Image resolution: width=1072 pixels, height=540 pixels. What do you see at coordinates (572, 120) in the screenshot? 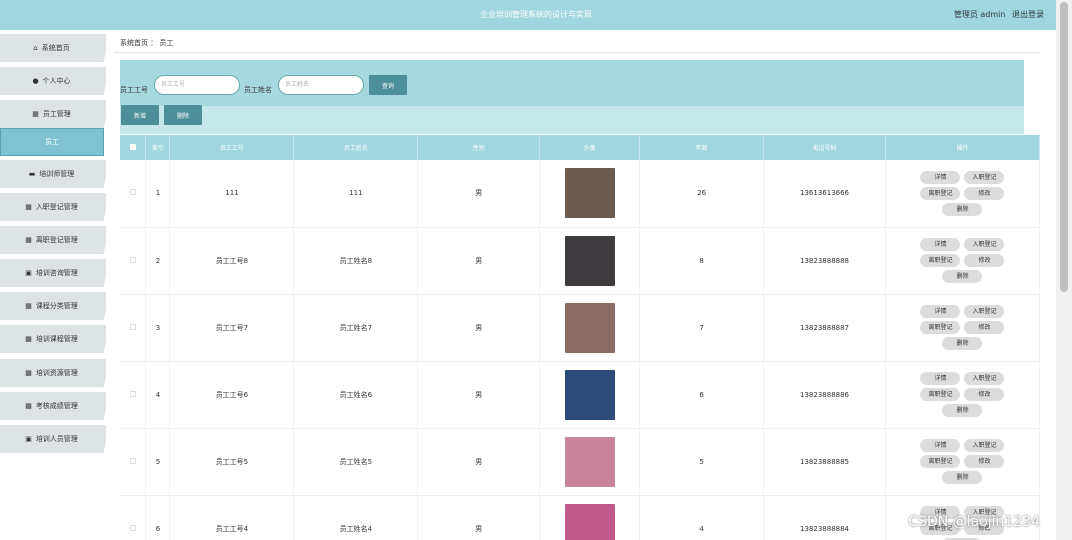
I see `action-band` at bounding box center [572, 120].